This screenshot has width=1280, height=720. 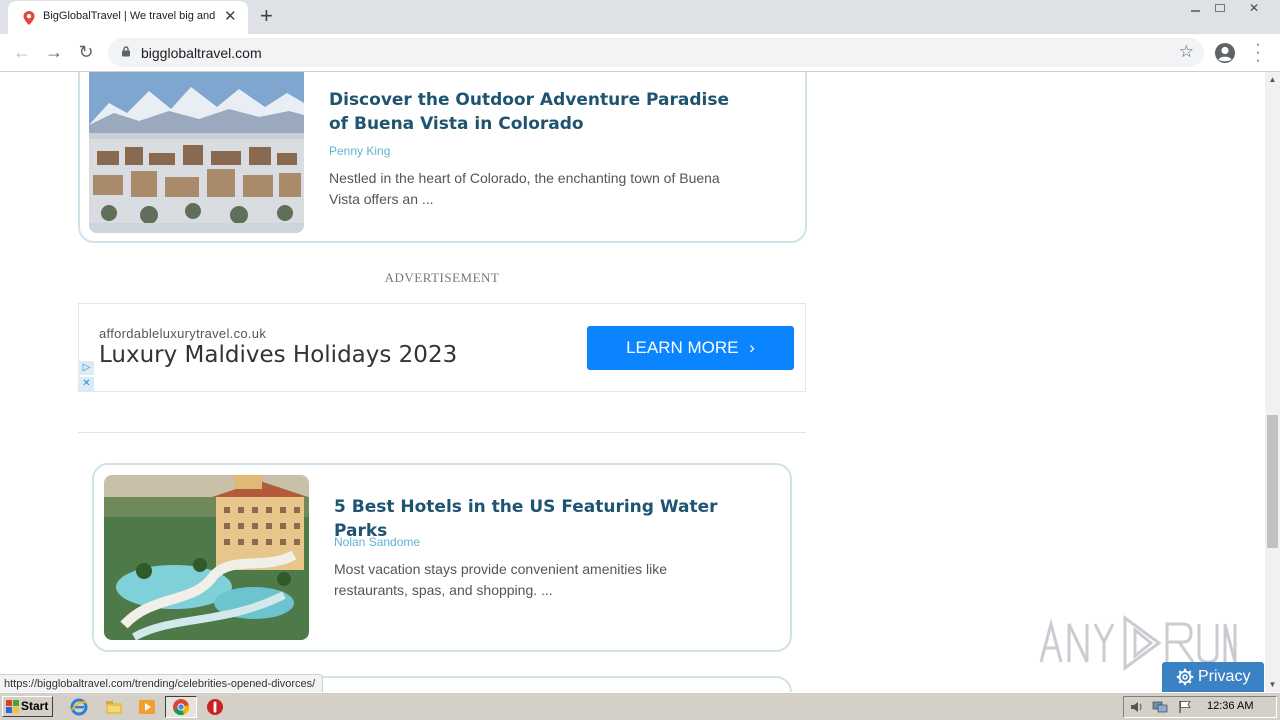 What do you see at coordinates (29, 18) in the screenshot?
I see `location-pin-icon` at bounding box center [29, 18].